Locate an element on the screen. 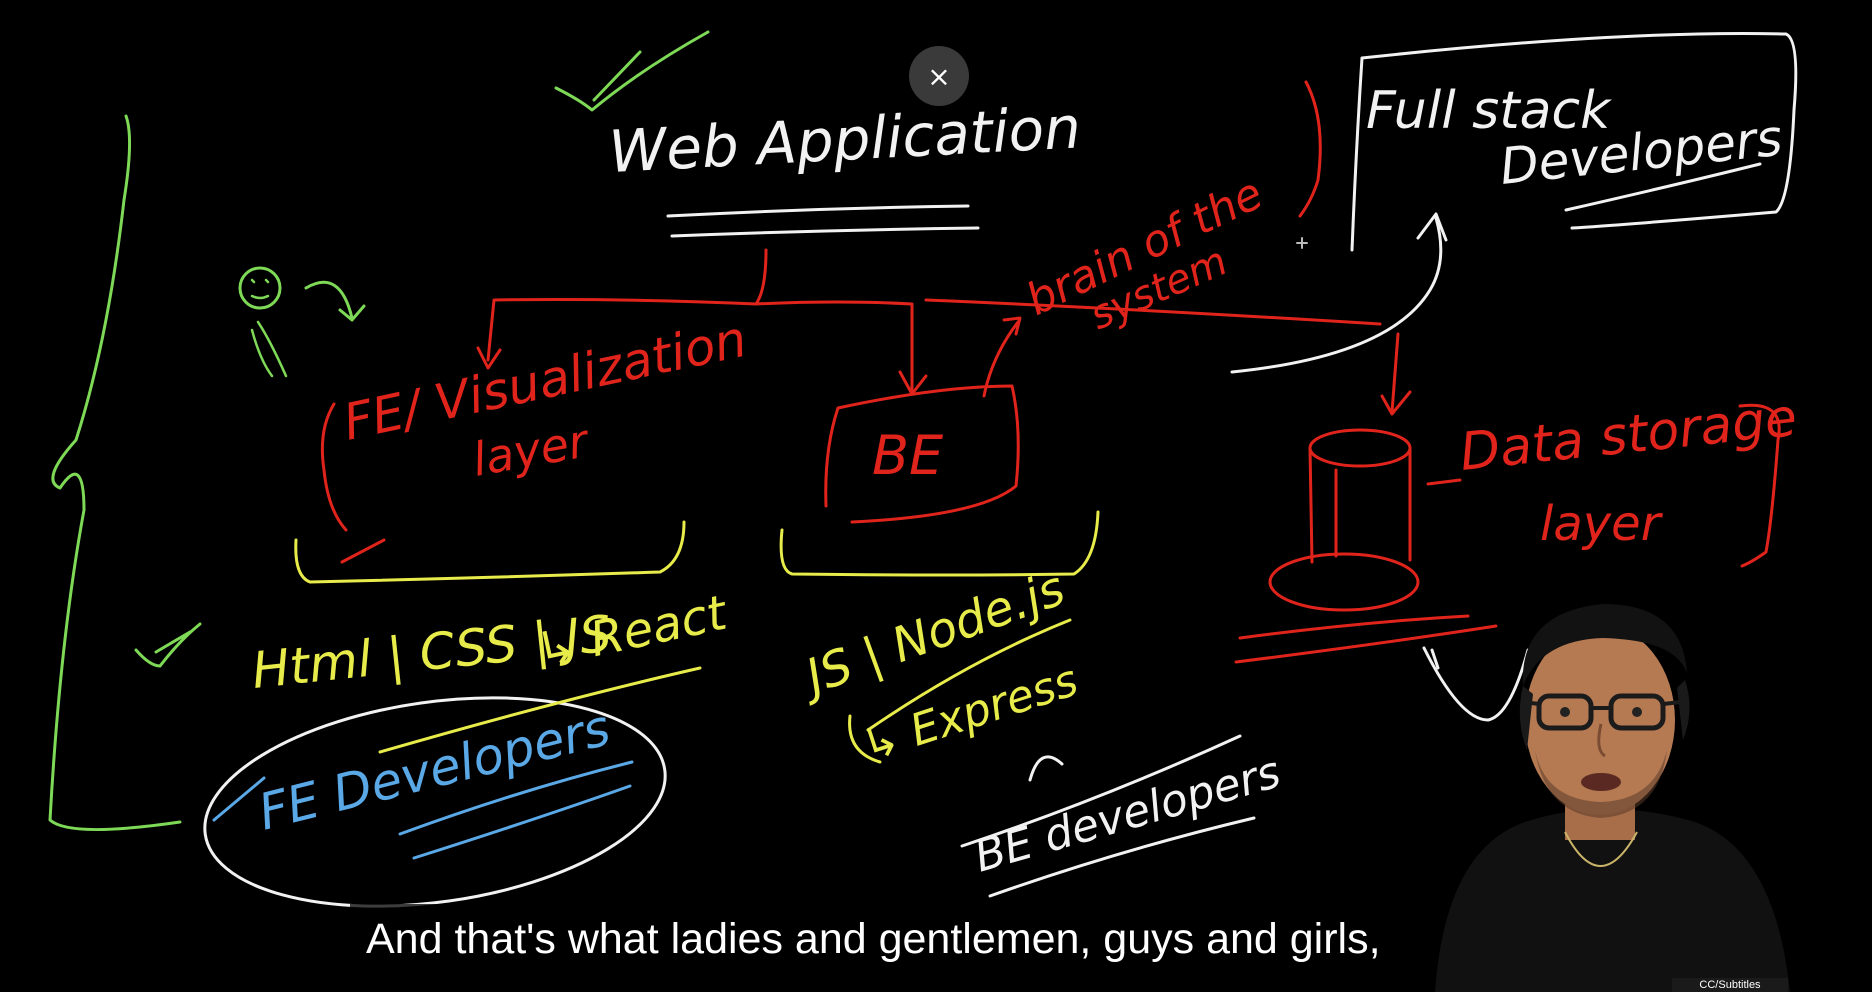 The height and width of the screenshot is (992, 1872). fe-box-line2: layer is located at coordinates (532, 450).